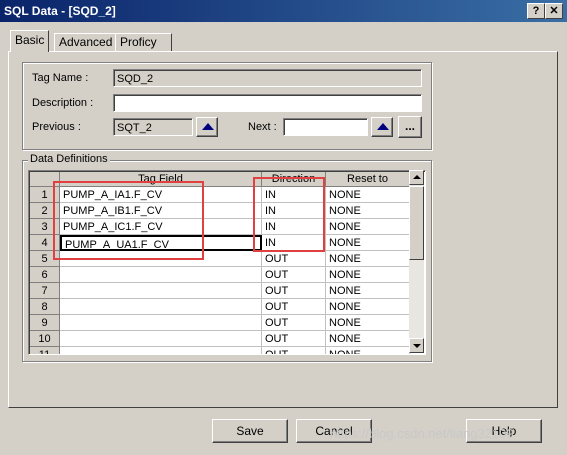  I want to click on tag-name-label: Tag Name :, so click(60, 78).